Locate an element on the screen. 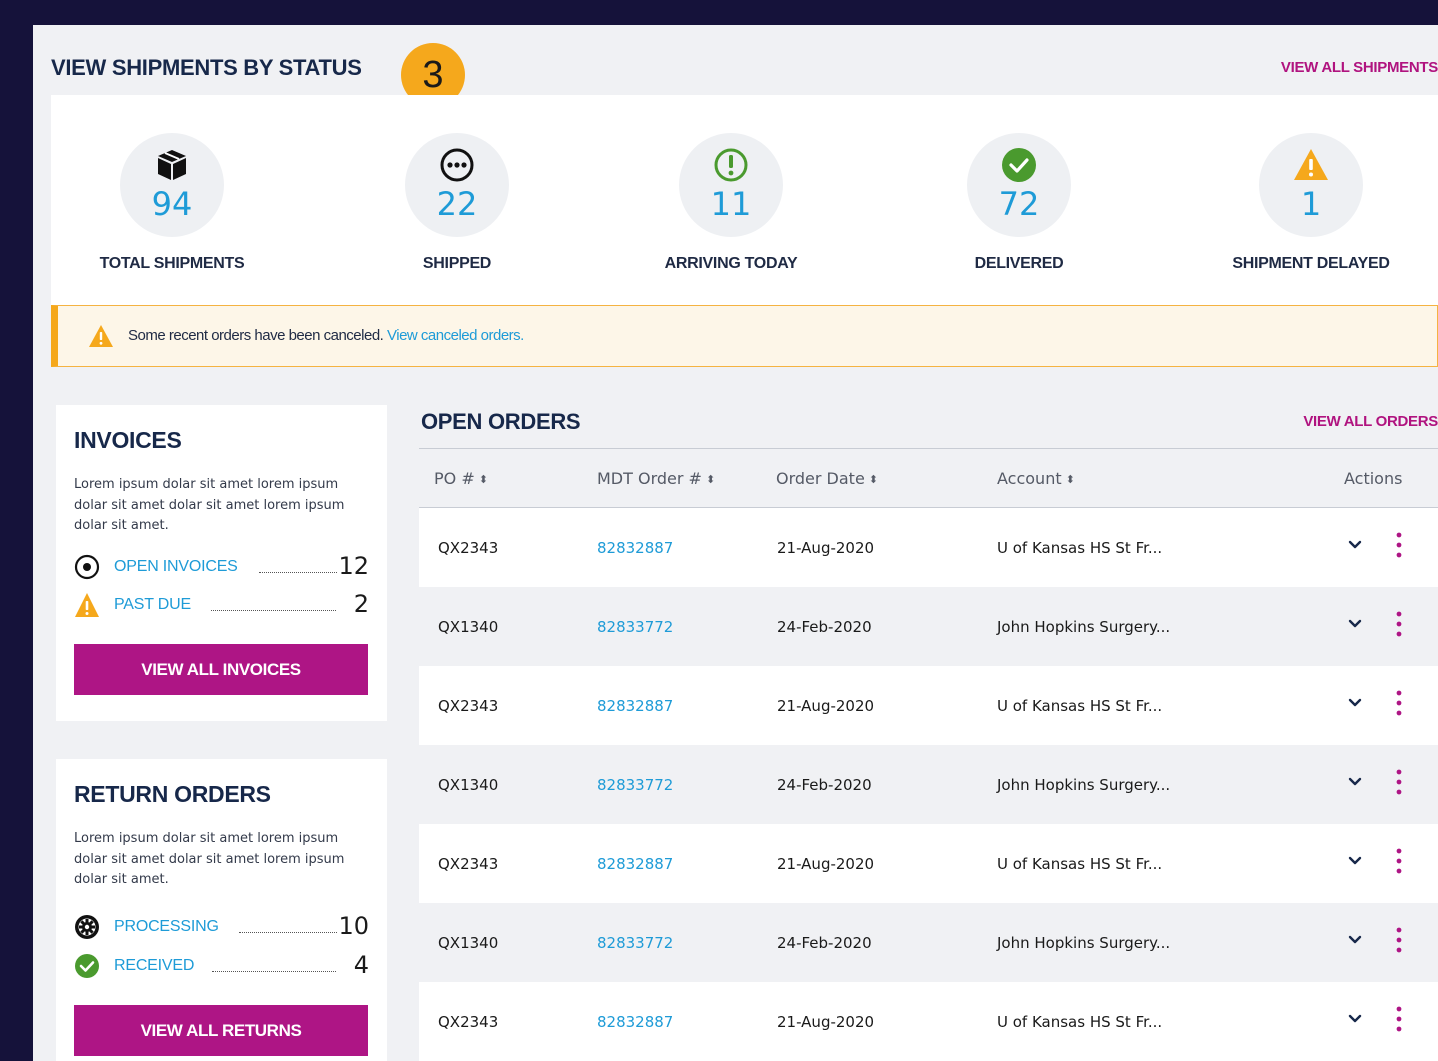  open-invoices-row: OPEN INVOICES 12 is located at coordinates (221, 567).